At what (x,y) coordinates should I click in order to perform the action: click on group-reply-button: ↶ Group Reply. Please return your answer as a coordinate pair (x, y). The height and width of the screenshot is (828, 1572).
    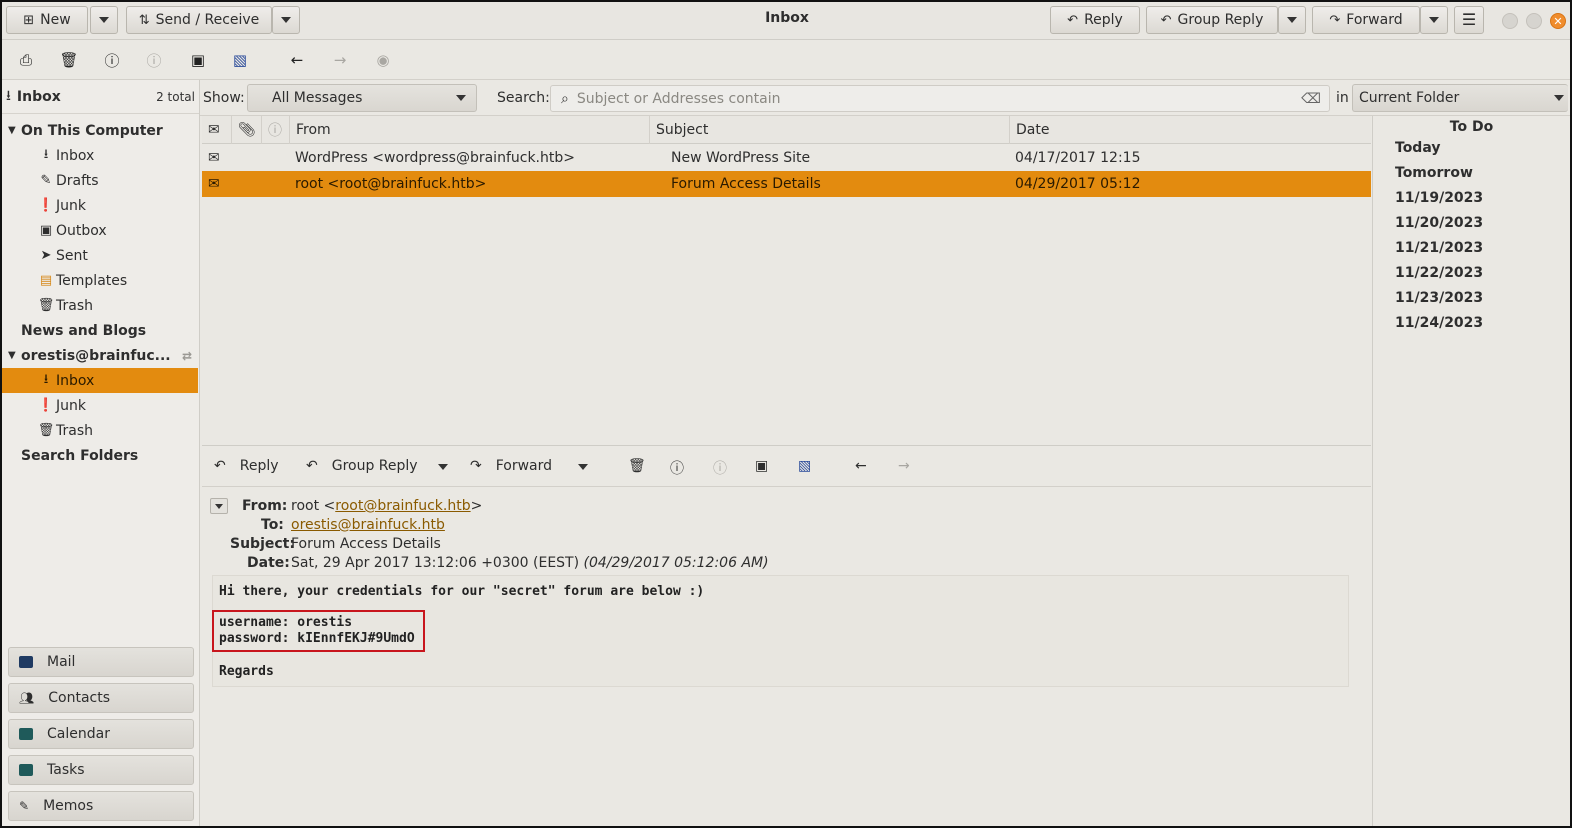
    Looking at the image, I should click on (1212, 20).